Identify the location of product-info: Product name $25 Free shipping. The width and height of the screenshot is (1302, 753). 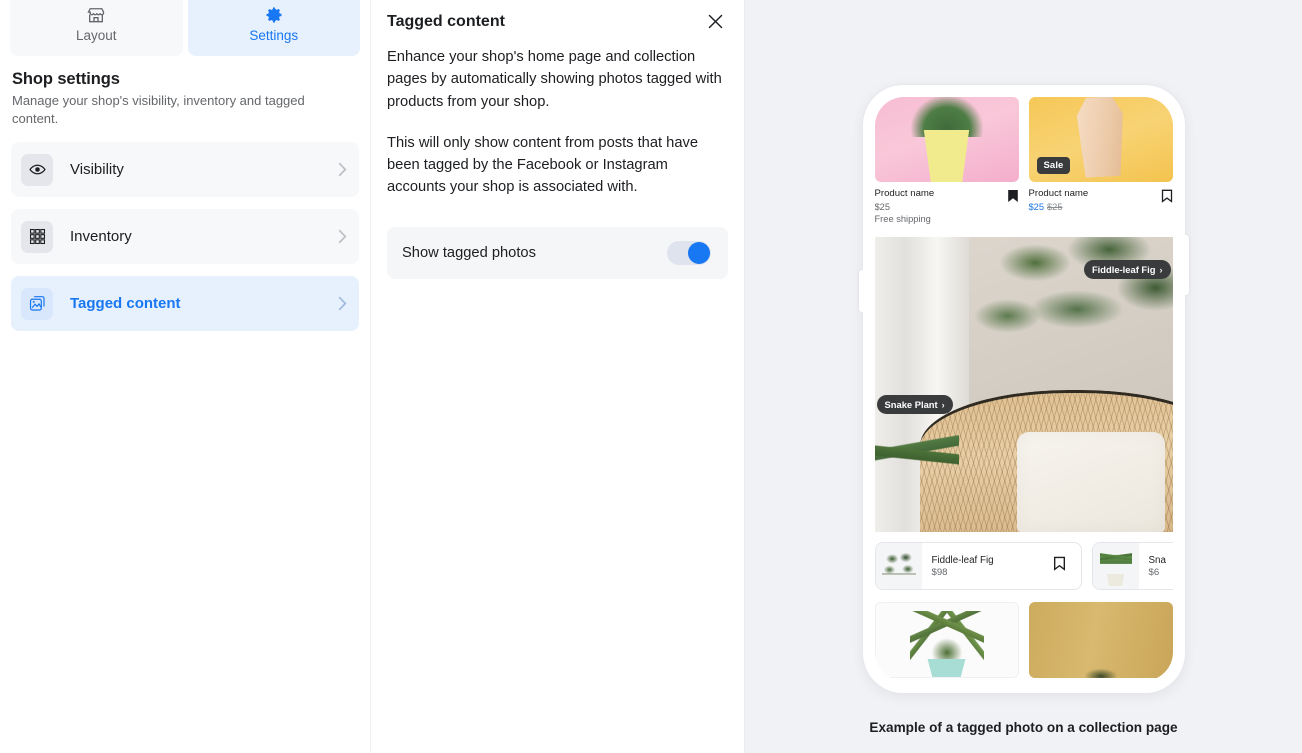
(947, 203).